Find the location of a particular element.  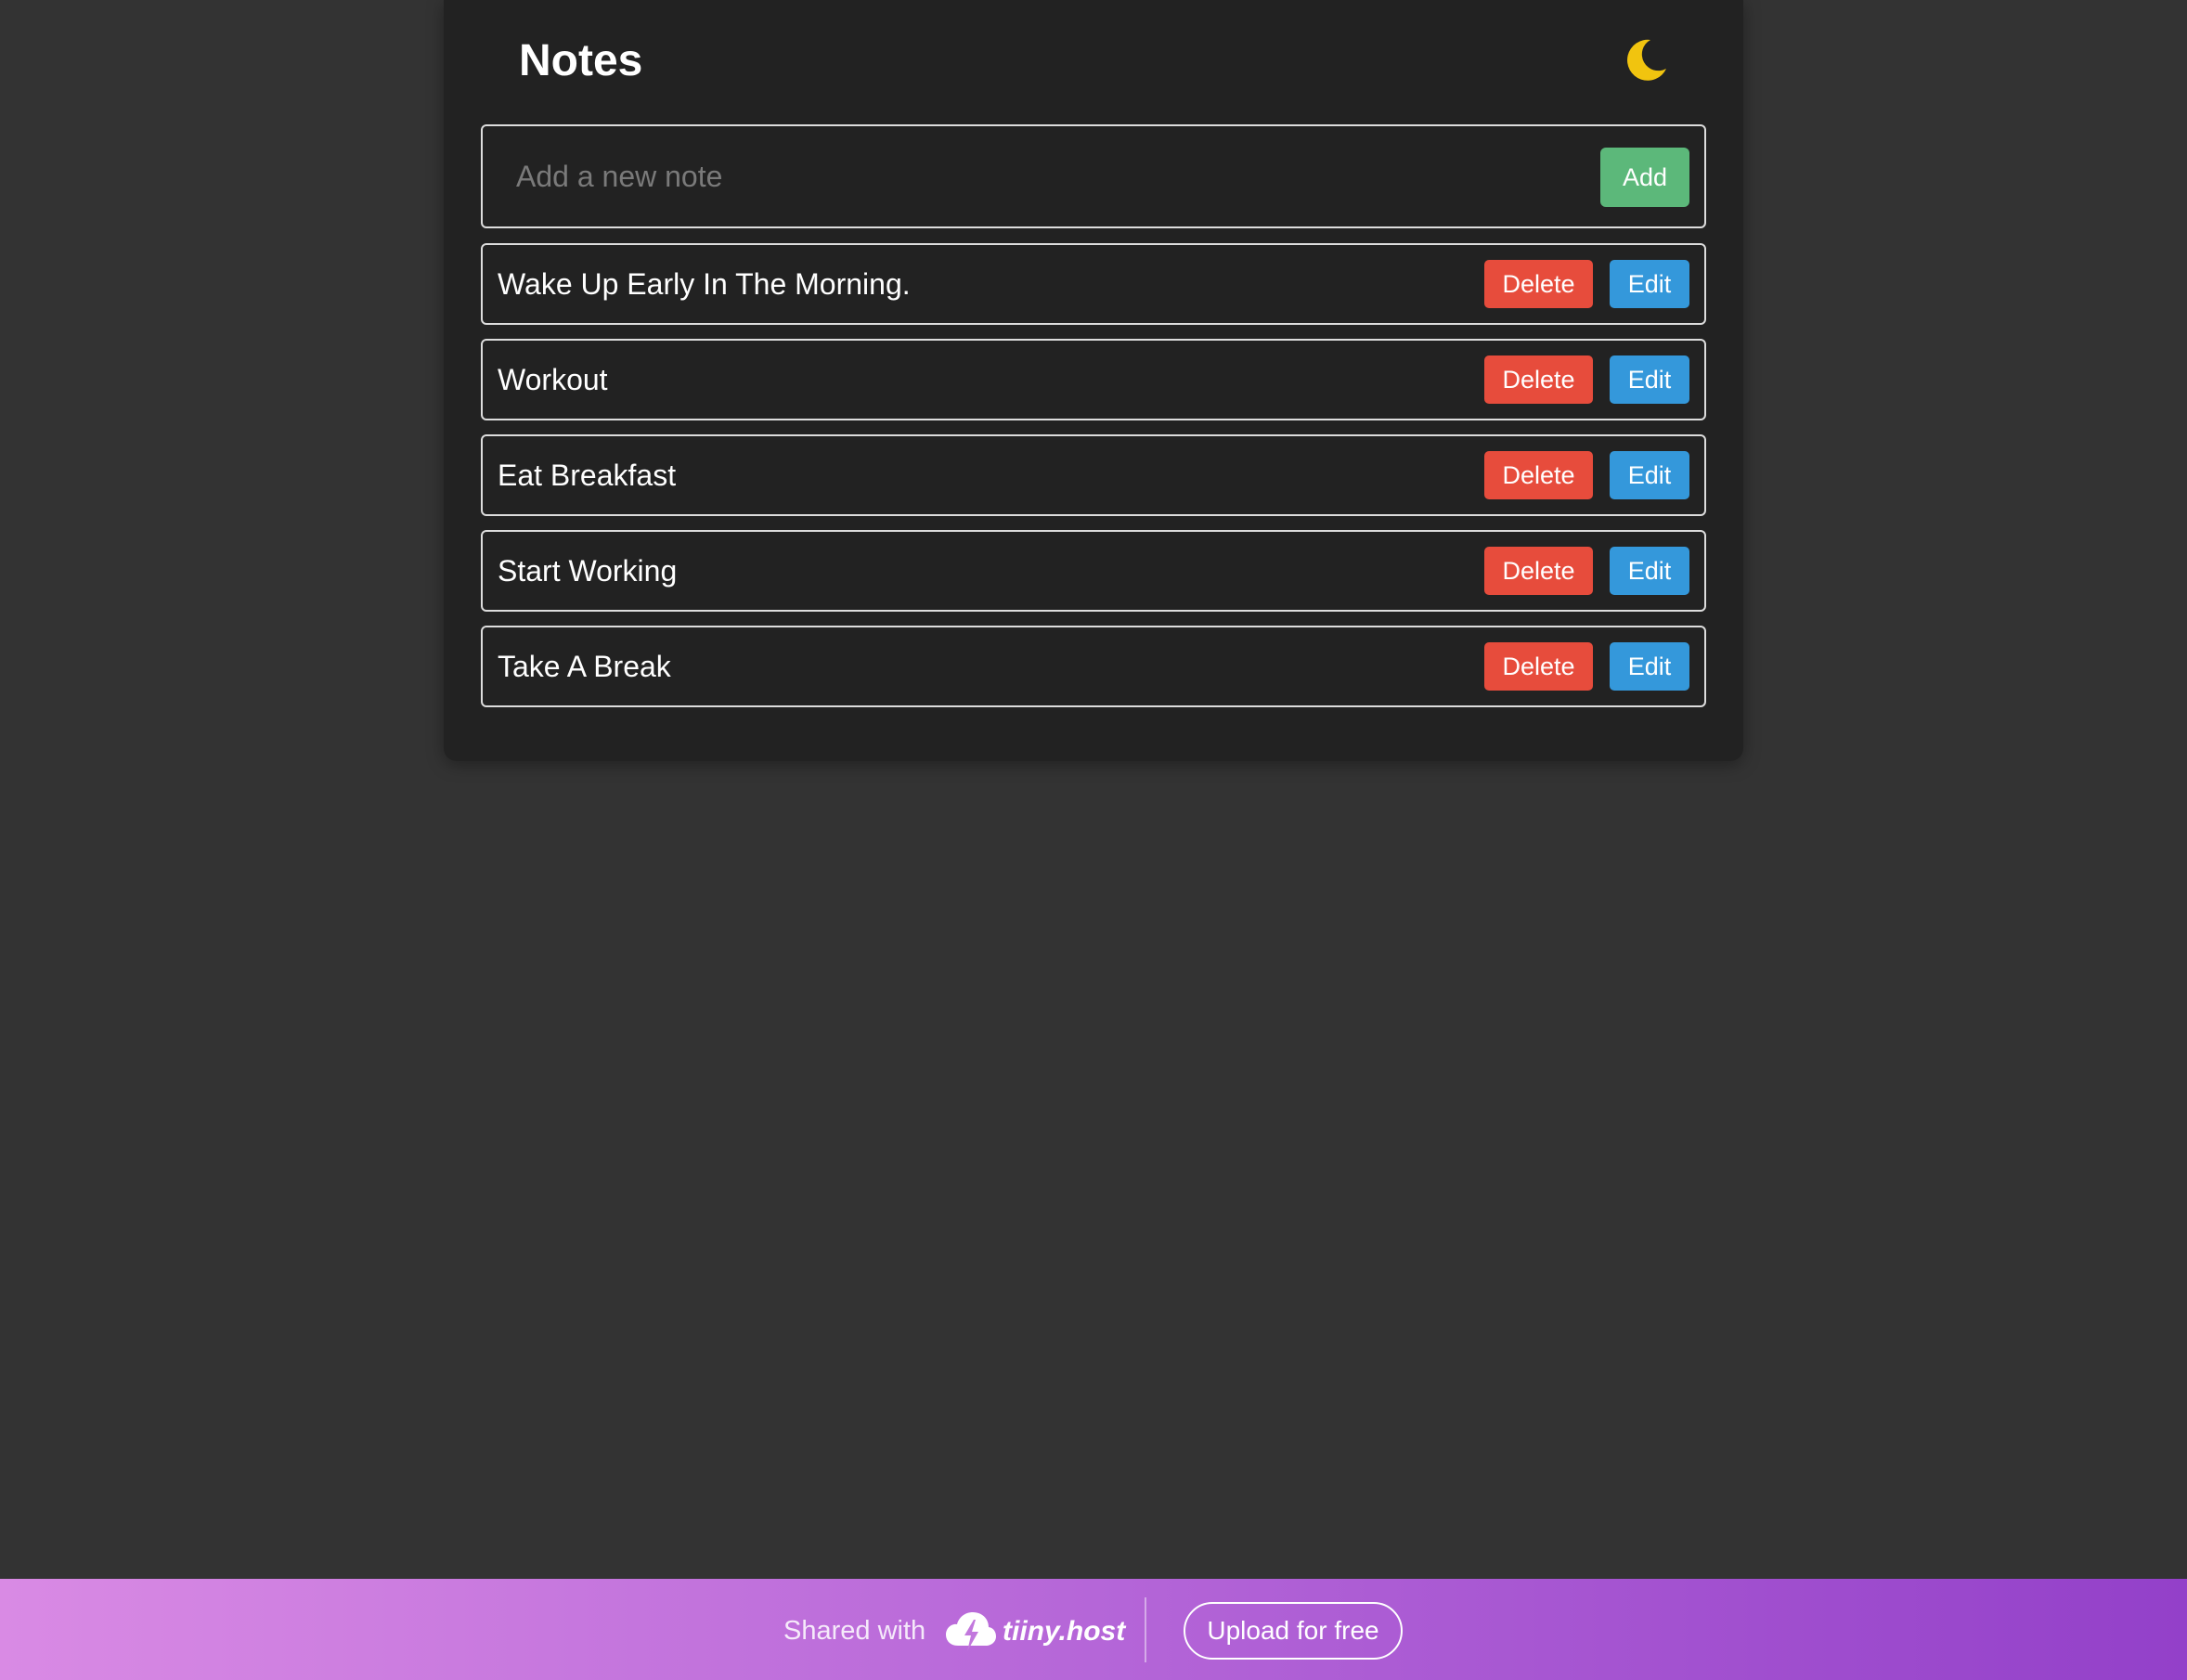

cloud-bolt-icon is located at coordinates (971, 1631).